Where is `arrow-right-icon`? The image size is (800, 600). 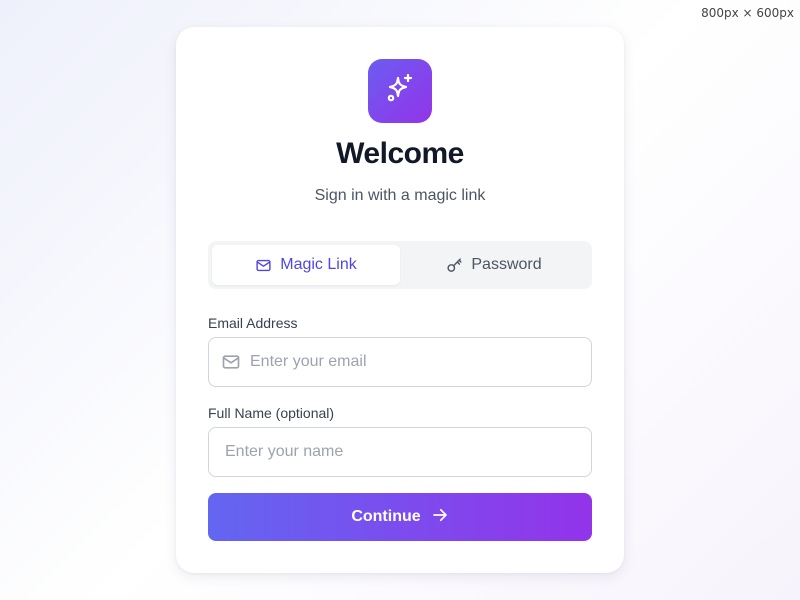
arrow-right-icon is located at coordinates (440, 517).